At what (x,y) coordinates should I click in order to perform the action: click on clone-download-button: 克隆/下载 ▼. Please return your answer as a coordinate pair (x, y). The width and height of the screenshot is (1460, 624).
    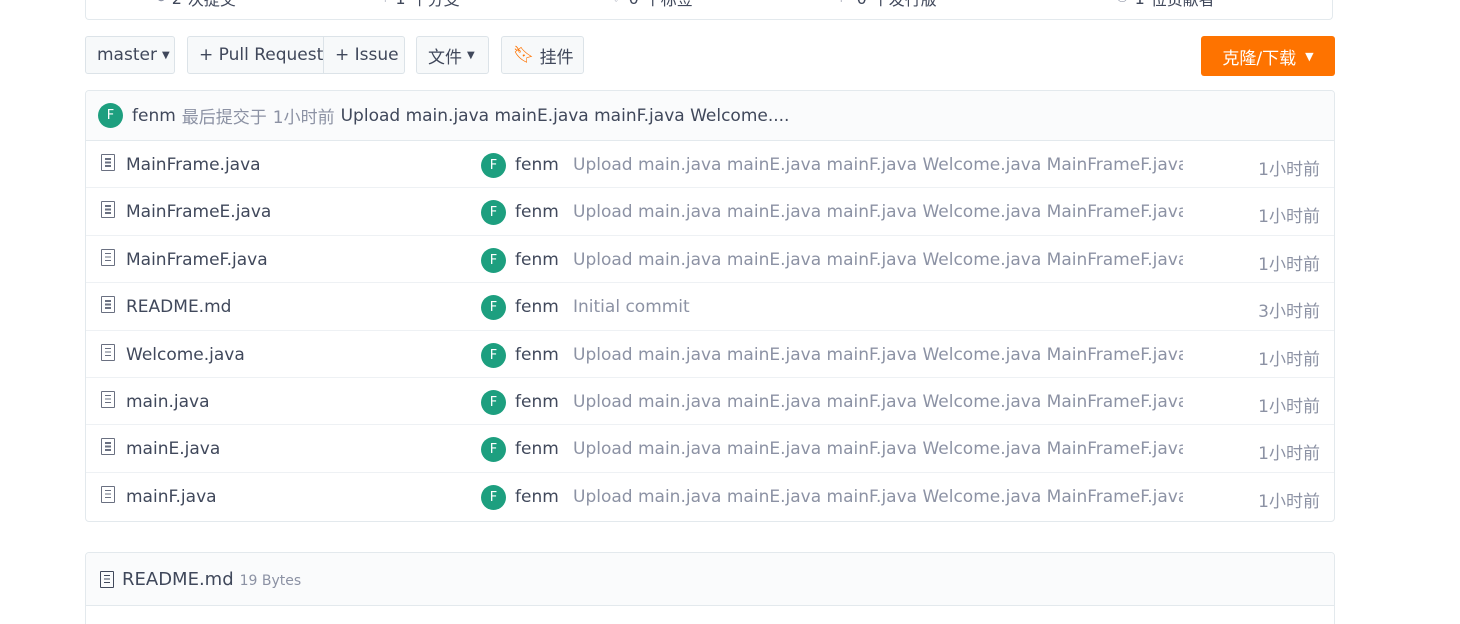
    Looking at the image, I should click on (1268, 56).